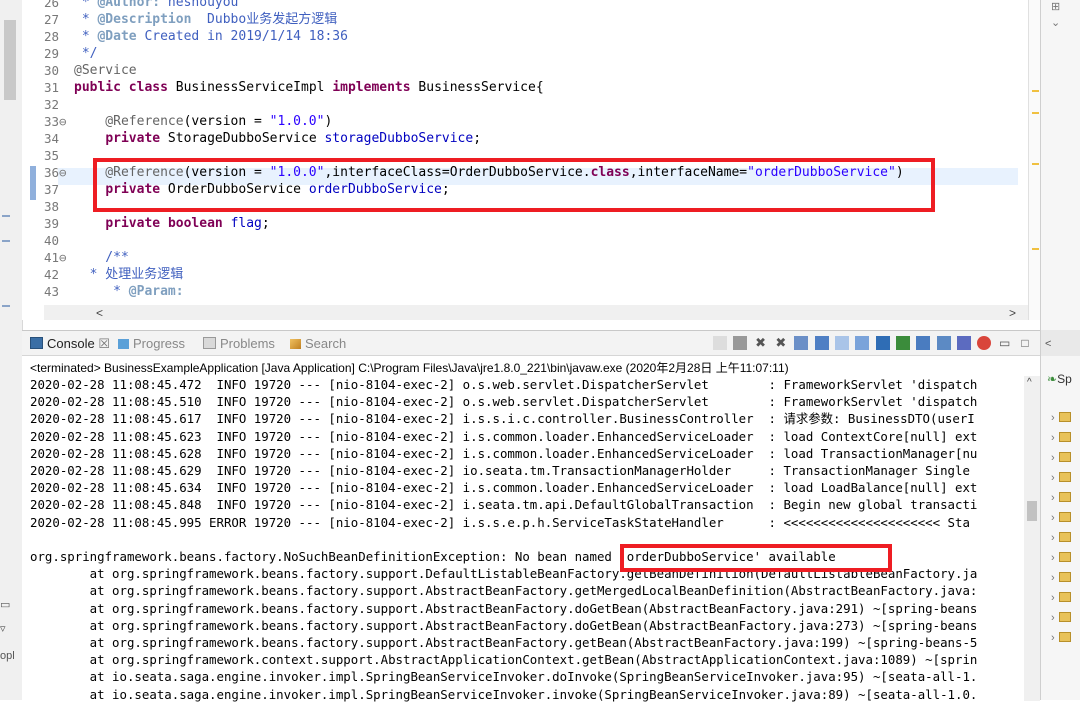 This screenshot has width=1080, height=703. Describe the element at coordinates (102, 343) in the screenshot. I see `tab-close-icon: ☒` at that location.